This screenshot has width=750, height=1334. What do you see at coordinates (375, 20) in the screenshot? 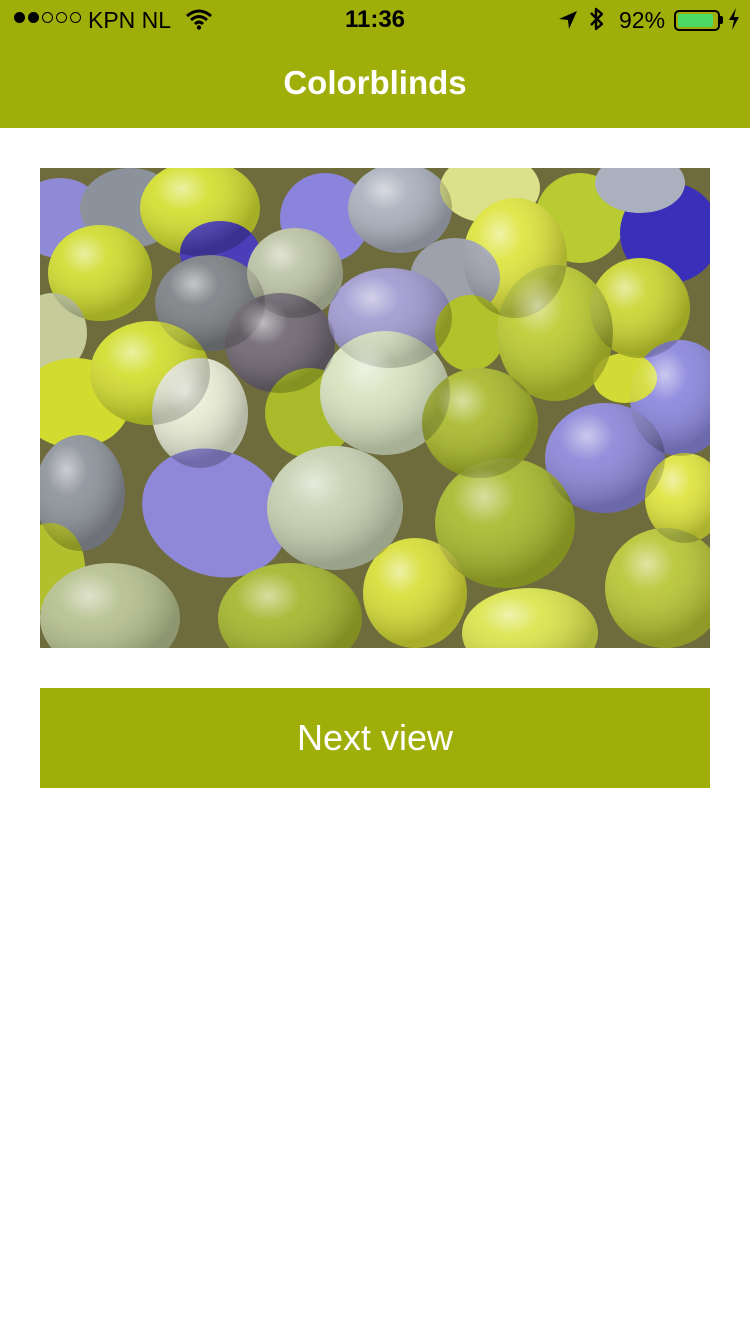
I see `status-bar: KPN NL 11:36 92%` at bounding box center [375, 20].